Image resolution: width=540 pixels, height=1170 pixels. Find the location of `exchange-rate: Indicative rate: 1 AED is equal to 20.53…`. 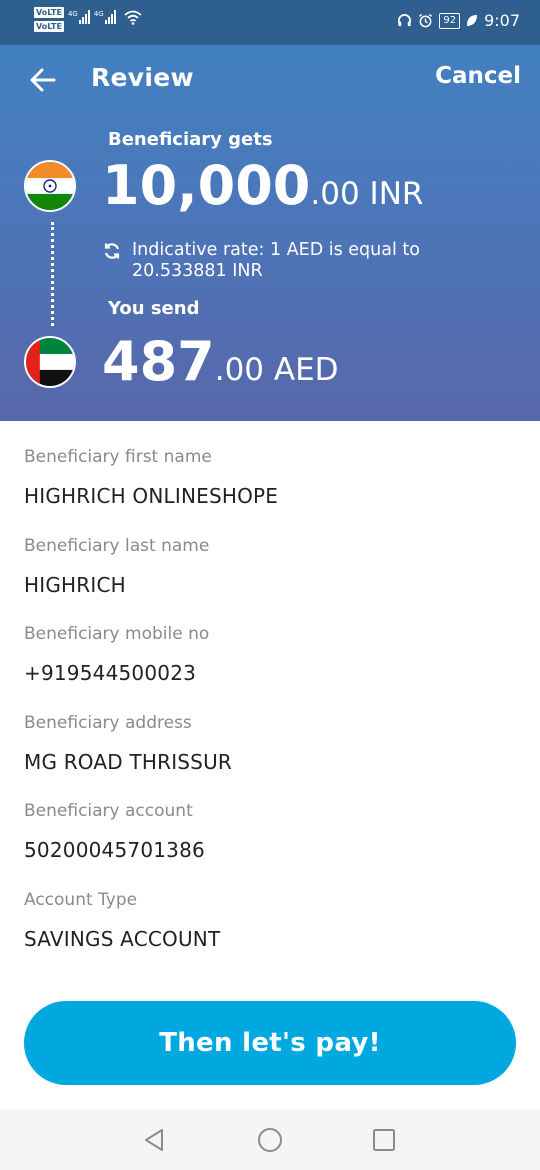

exchange-rate: Indicative rate: 1 AED is equal to 20.53… is located at coordinates (283, 261).